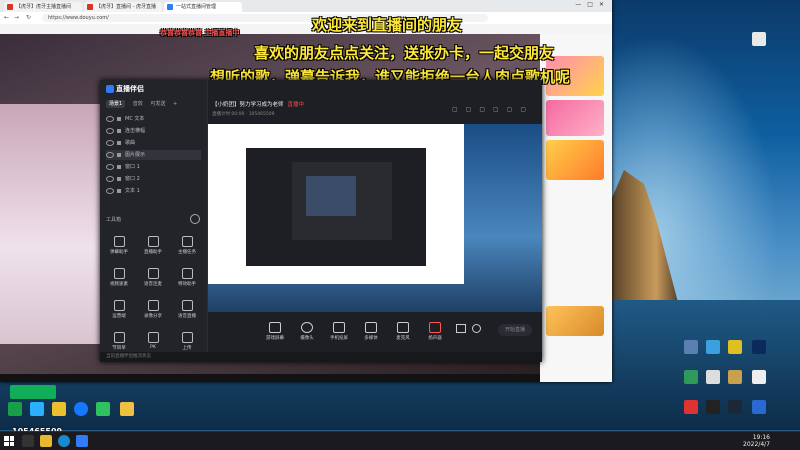 The image size is (800, 450). I want to click on browser-tab: 【虎牙】直播间 - 虎牙直播, so click(123, 7).